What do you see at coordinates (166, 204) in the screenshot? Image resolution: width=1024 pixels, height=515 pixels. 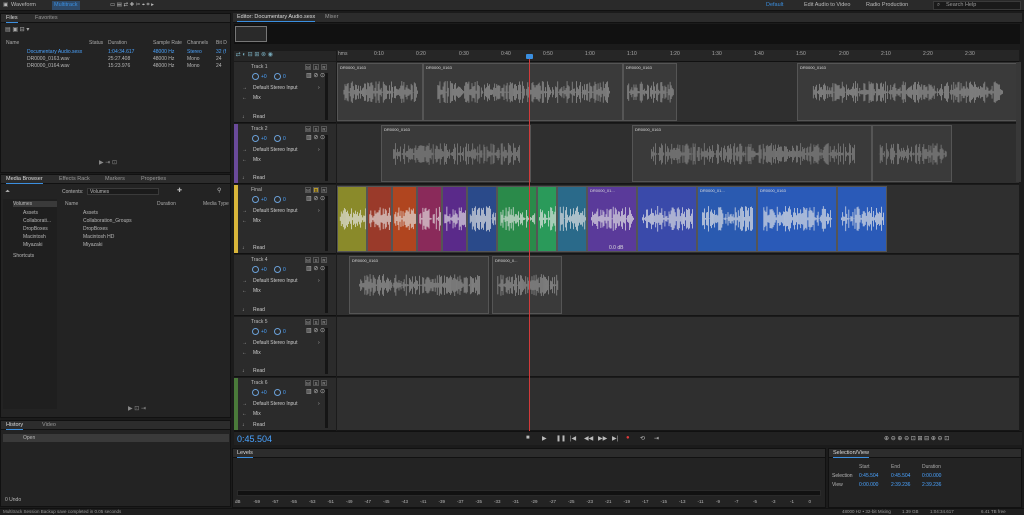 I see `media-col-duration: Duration` at bounding box center [166, 204].